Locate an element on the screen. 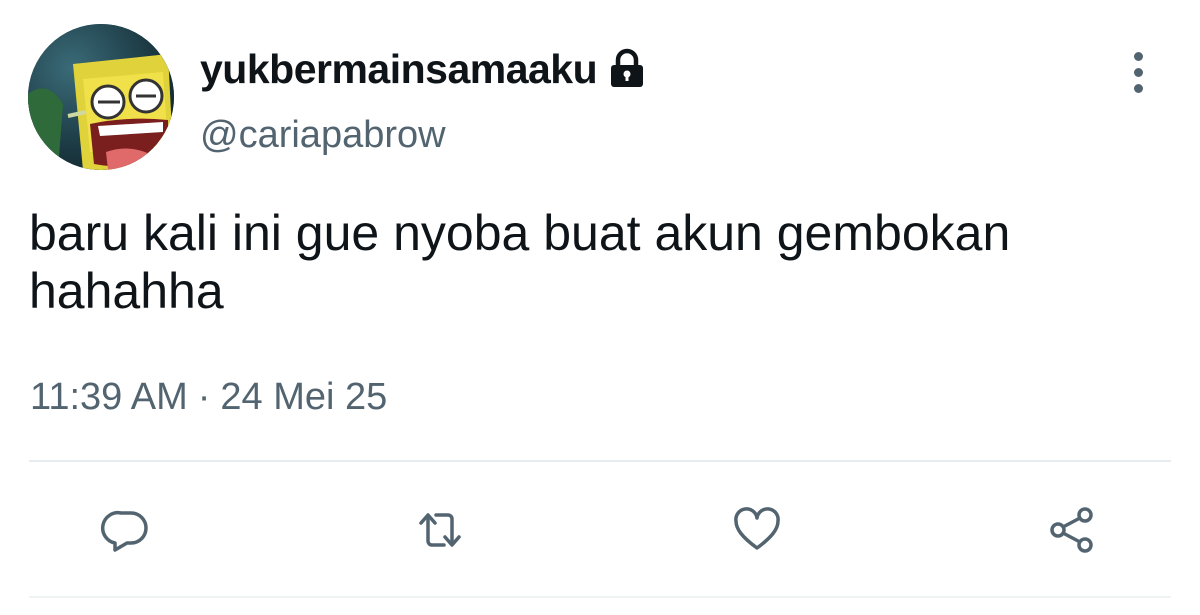  display-name-row: yukbermainsamaaku is located at coordinates (424, 69).